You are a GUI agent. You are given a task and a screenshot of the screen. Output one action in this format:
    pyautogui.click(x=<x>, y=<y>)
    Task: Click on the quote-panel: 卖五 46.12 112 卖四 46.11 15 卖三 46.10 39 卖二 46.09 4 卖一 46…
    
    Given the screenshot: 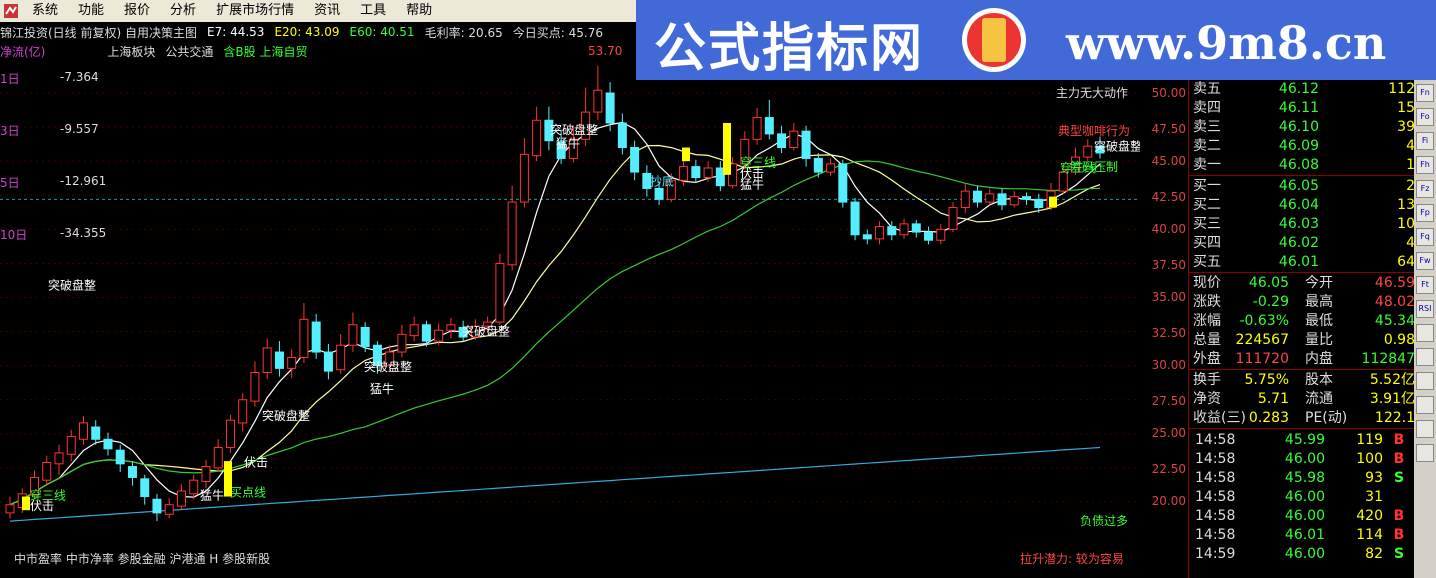 What is the action you would take?
    pyautogui.click(x=1312, y=329)
    